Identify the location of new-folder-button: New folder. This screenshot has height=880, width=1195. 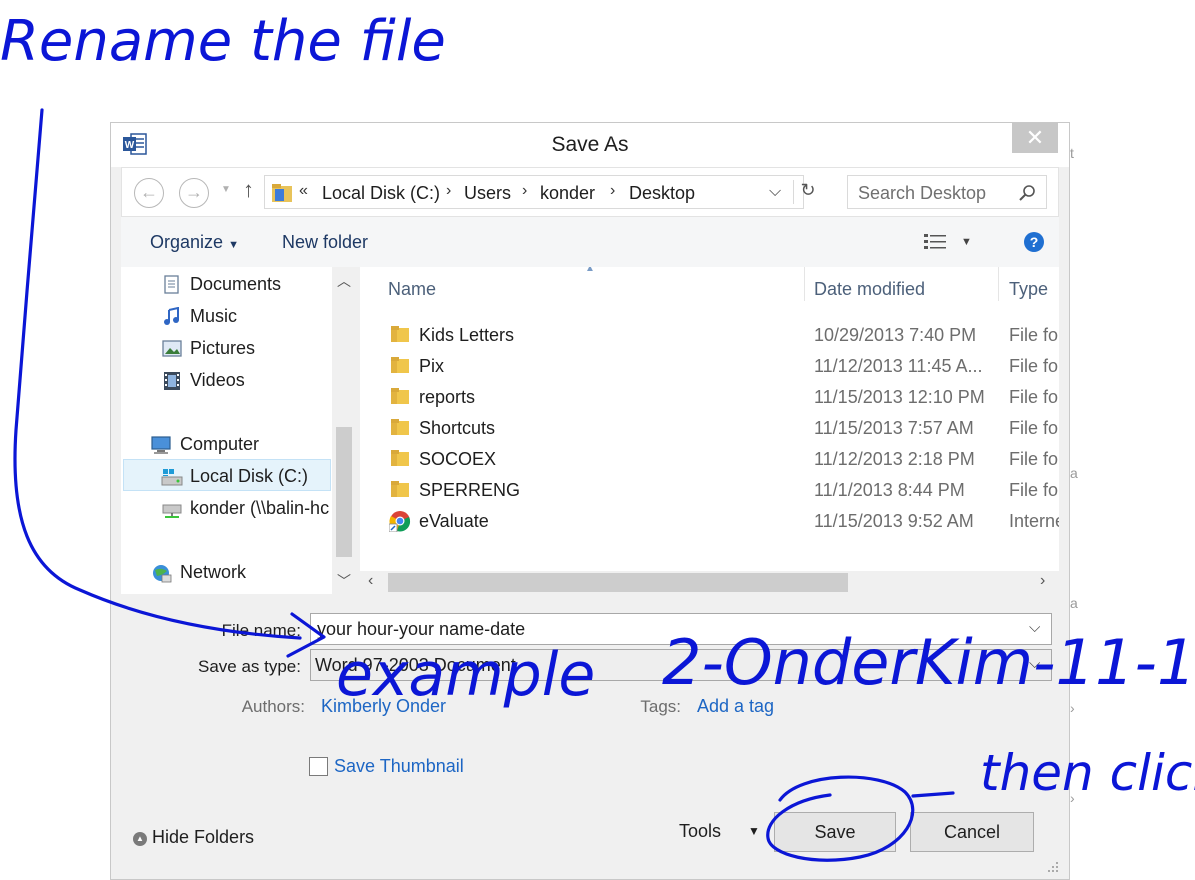
(325, 242).